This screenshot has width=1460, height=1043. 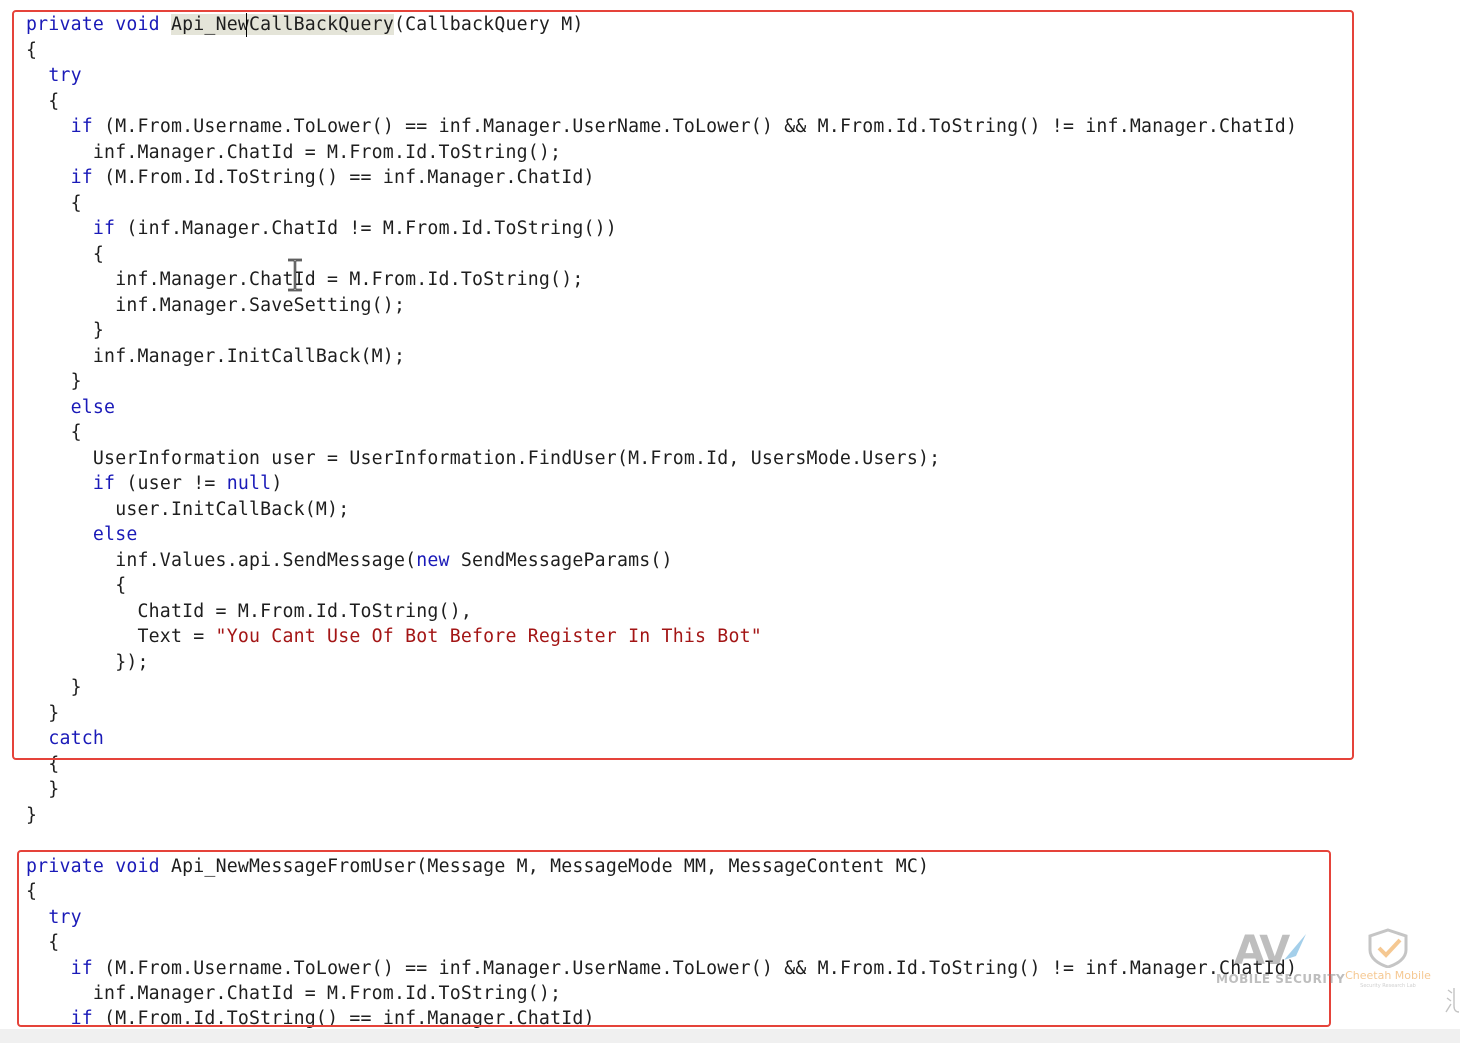 I want to click on code-token: Text =, so click(x=121, y=636).